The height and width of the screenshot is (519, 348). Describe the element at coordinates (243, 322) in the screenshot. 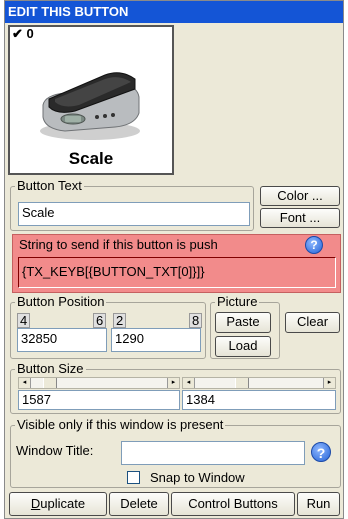

I see `paste-button: Paste` at that location.